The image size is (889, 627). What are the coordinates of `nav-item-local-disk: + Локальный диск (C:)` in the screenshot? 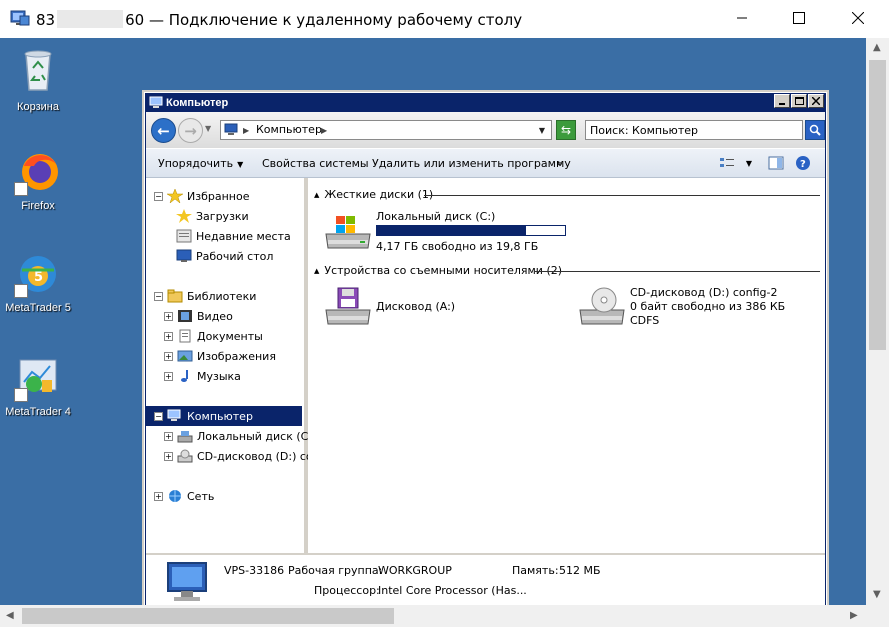 It's located at (240, 436).